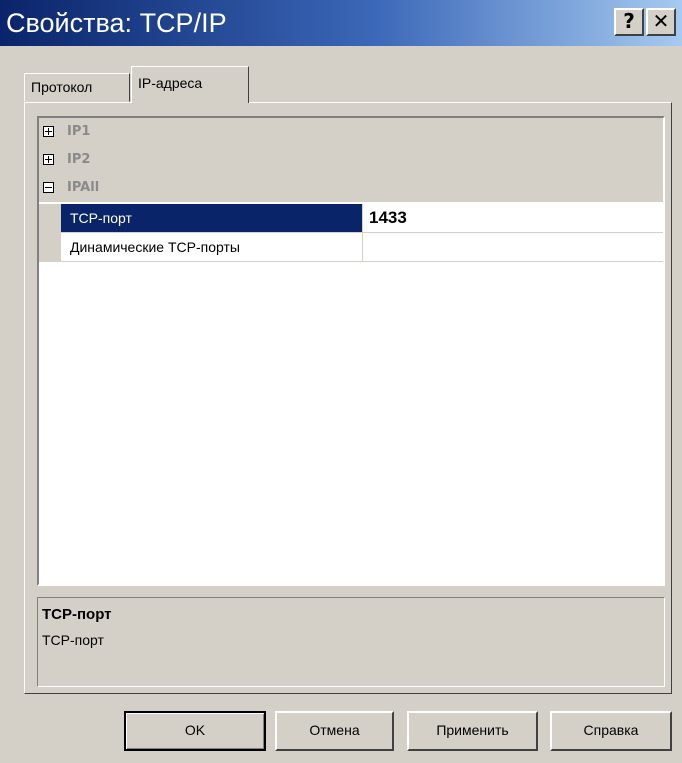 Image resolution: width=682 pixels, height=763 pixels. What do you see at coordinates (513, 247) in the screenshot?
I see `property-value` at bounding box center [513, 247].